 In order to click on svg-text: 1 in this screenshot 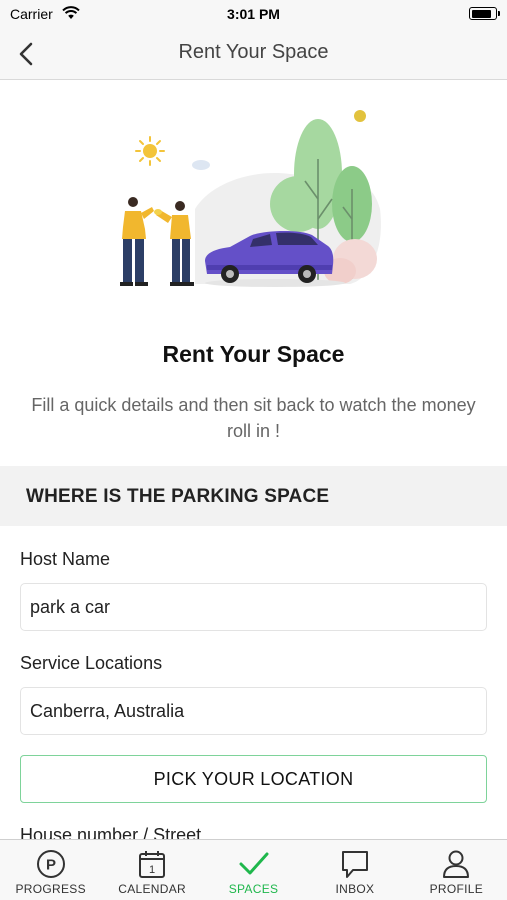, I will do `click(152, 870)`.